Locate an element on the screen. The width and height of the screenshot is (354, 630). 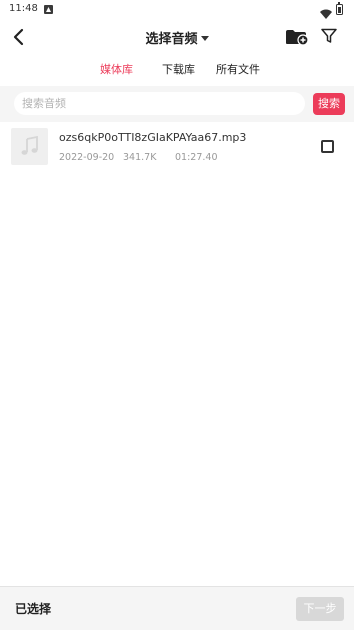
tab-media-library: 媒体库 is located at coordinates (116, 69).